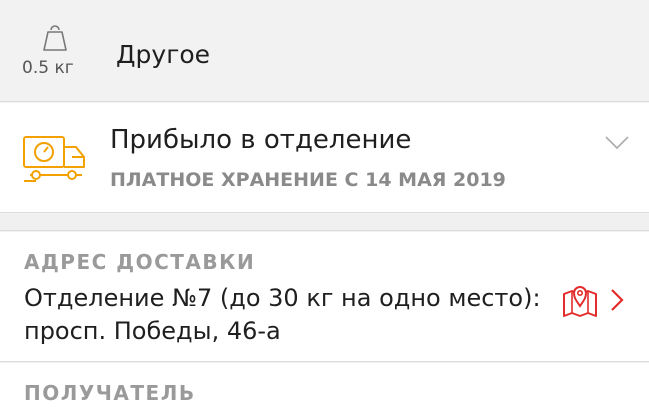  I want to click on status-title: Прибыло в отделение, so click(261, 140).